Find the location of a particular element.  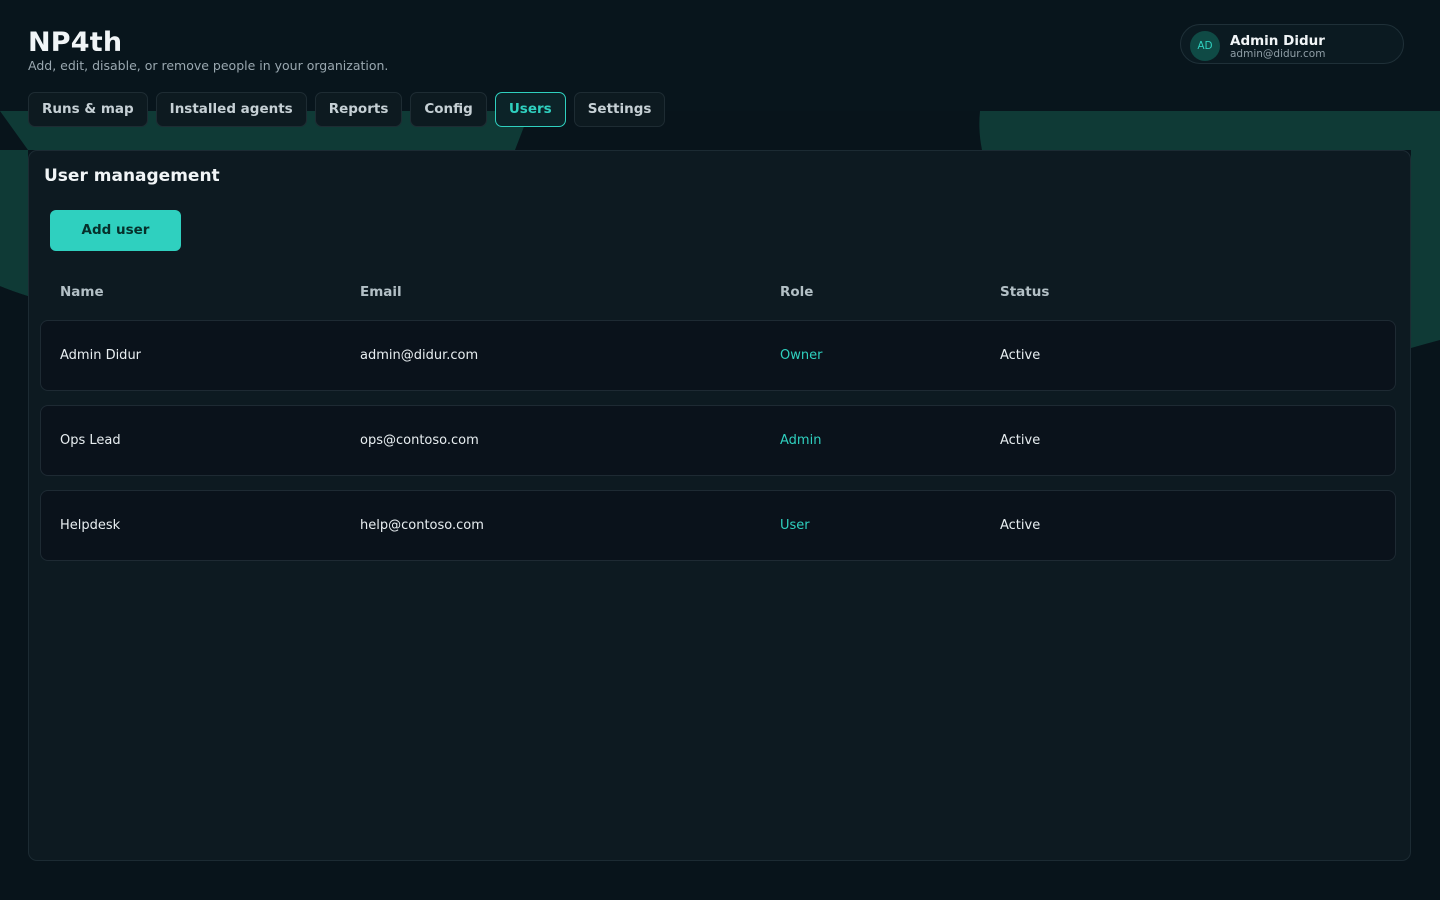

cell-email: help@contoso.com is located at coordinates (422, 525).